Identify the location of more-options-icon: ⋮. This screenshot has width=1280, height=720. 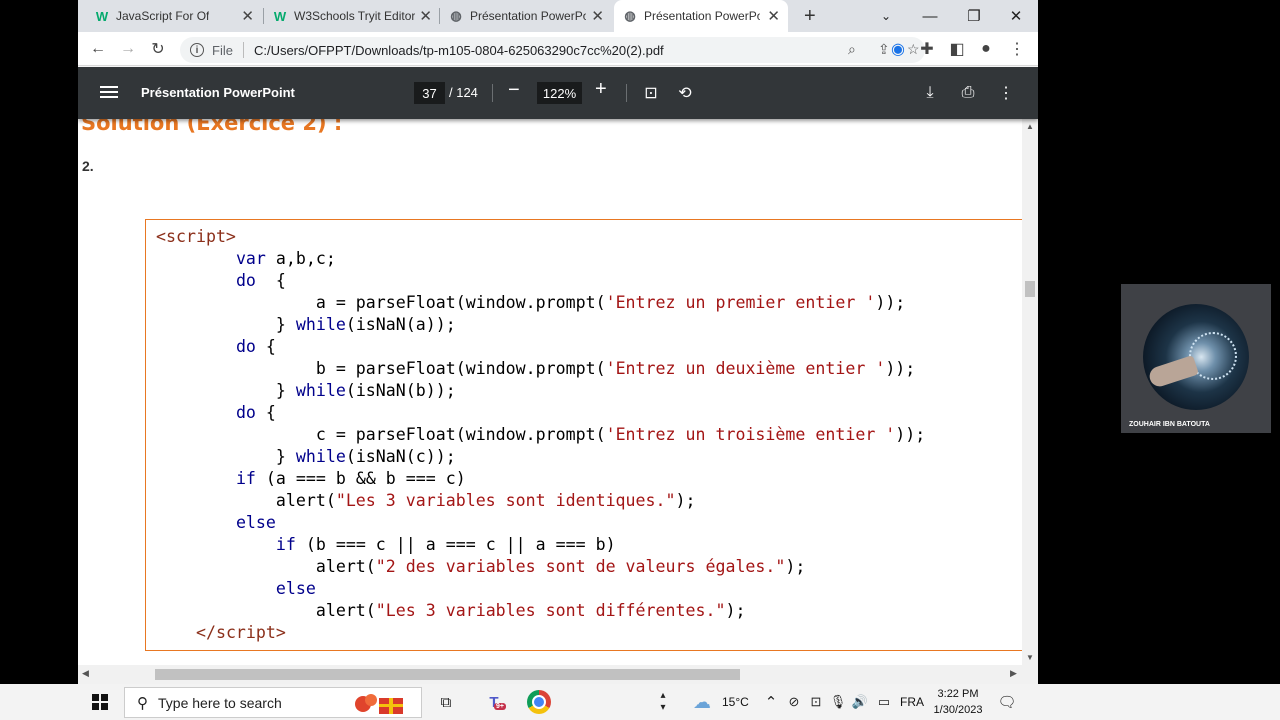
(1017, 49).